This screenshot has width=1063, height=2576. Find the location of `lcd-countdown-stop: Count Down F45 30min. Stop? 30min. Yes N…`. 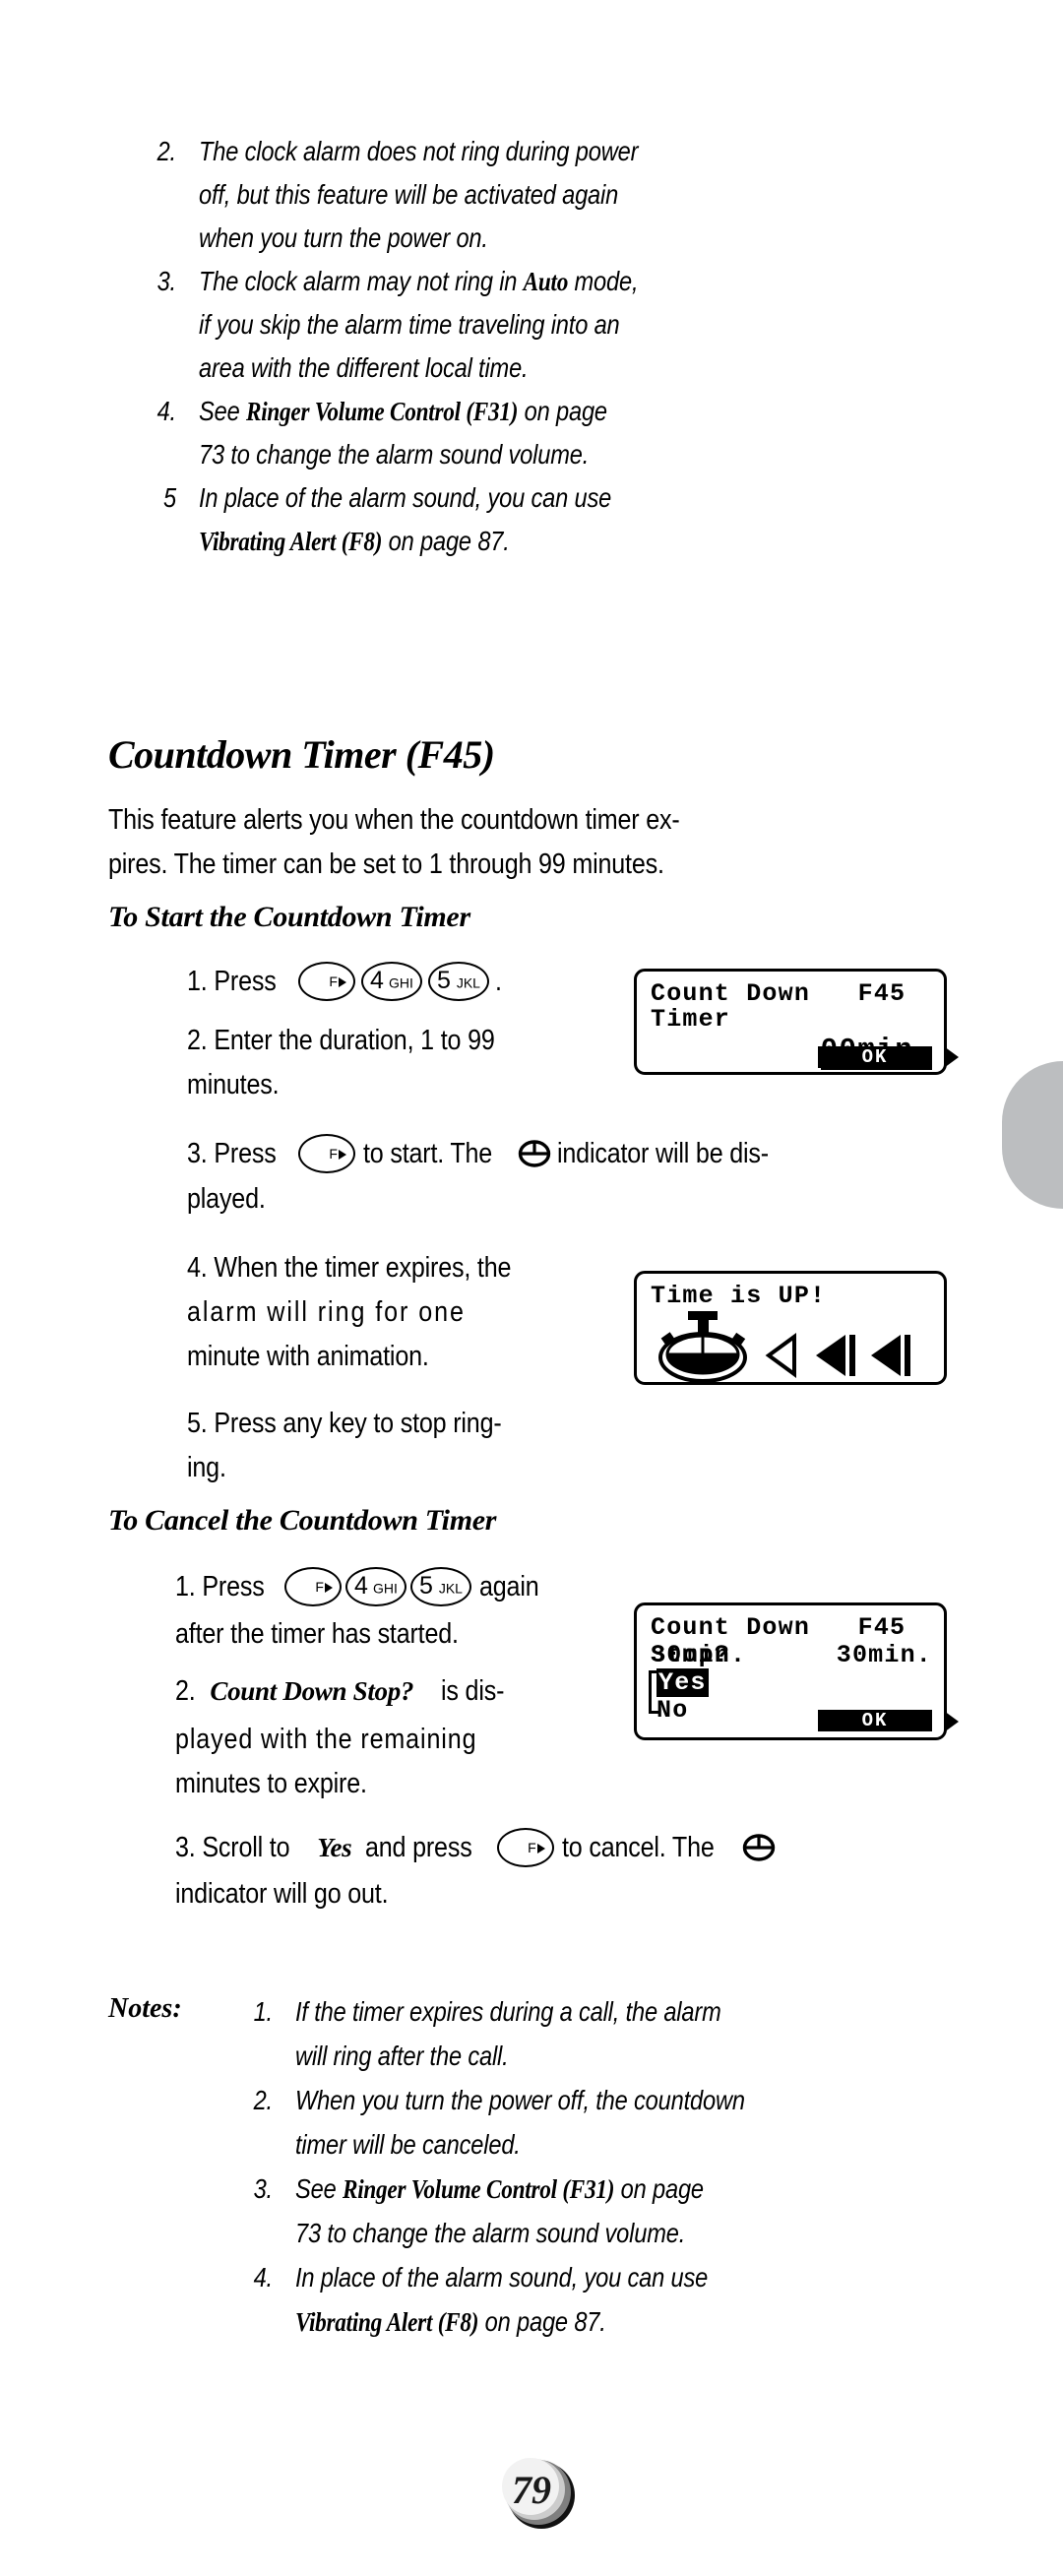

lcd-countdown-stop: Count Down F45 30min. Stop? 30min. Yes N… is located at coordinates (790, 1671).